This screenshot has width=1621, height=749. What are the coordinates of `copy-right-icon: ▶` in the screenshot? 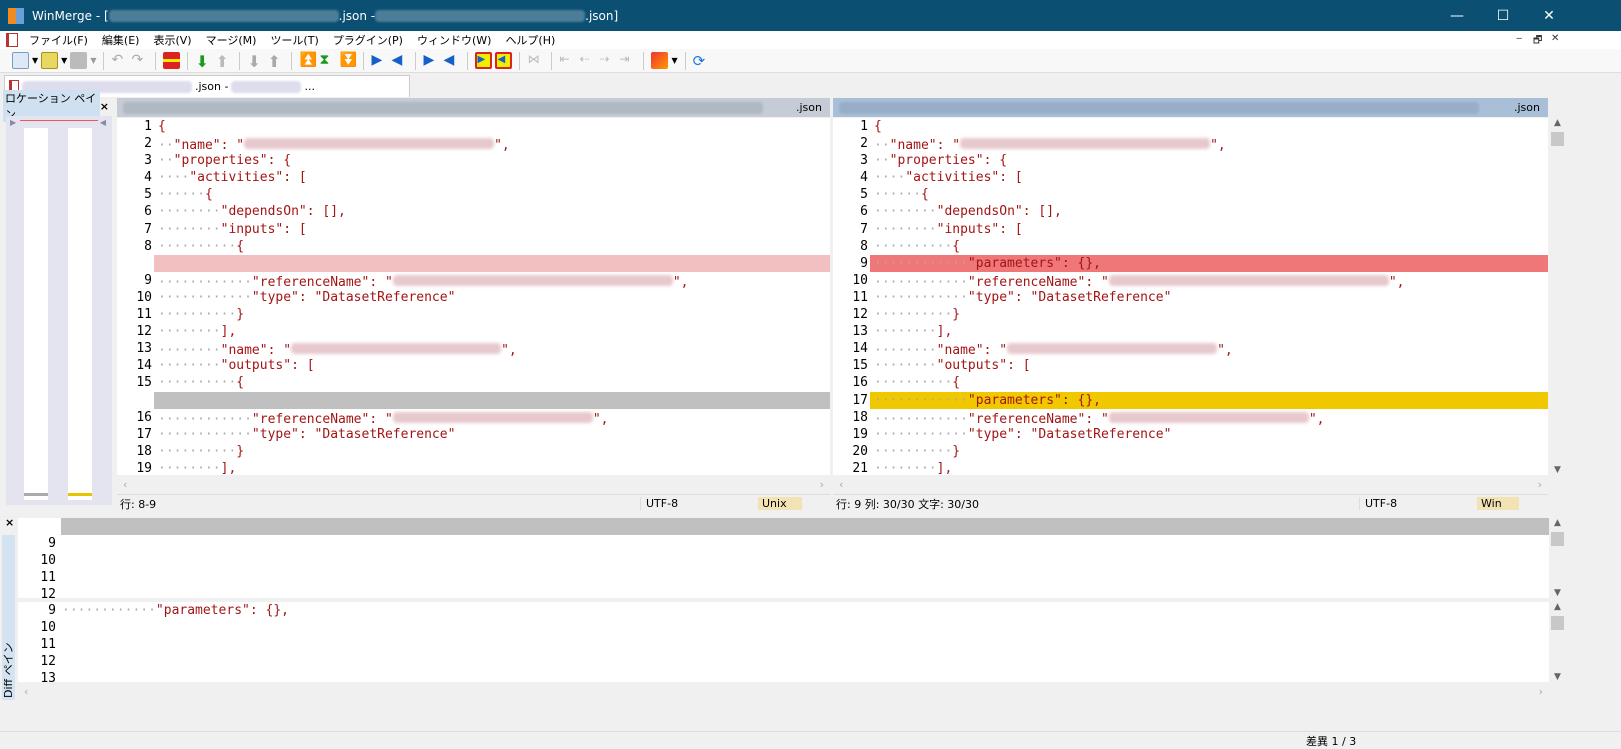 It's located at (379, 60).